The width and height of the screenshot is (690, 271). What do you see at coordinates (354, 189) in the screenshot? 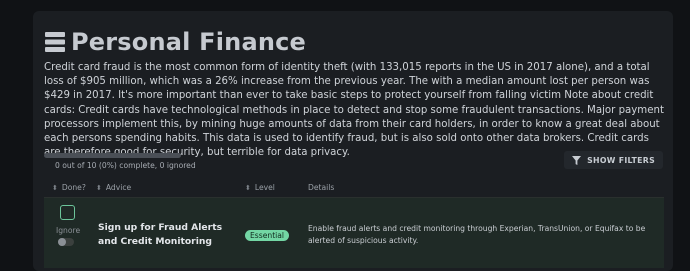
I see `table-header: ⬍ Done? ⬍ Advice ⬍ Level Details` at bounding box center [354, 189].